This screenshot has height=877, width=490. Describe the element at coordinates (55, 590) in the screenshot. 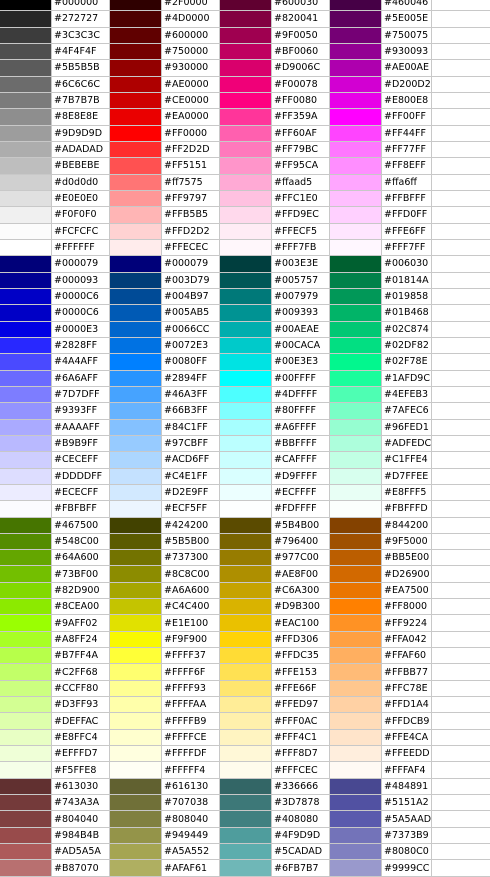

I see `color-entry: #82D900` at that location.